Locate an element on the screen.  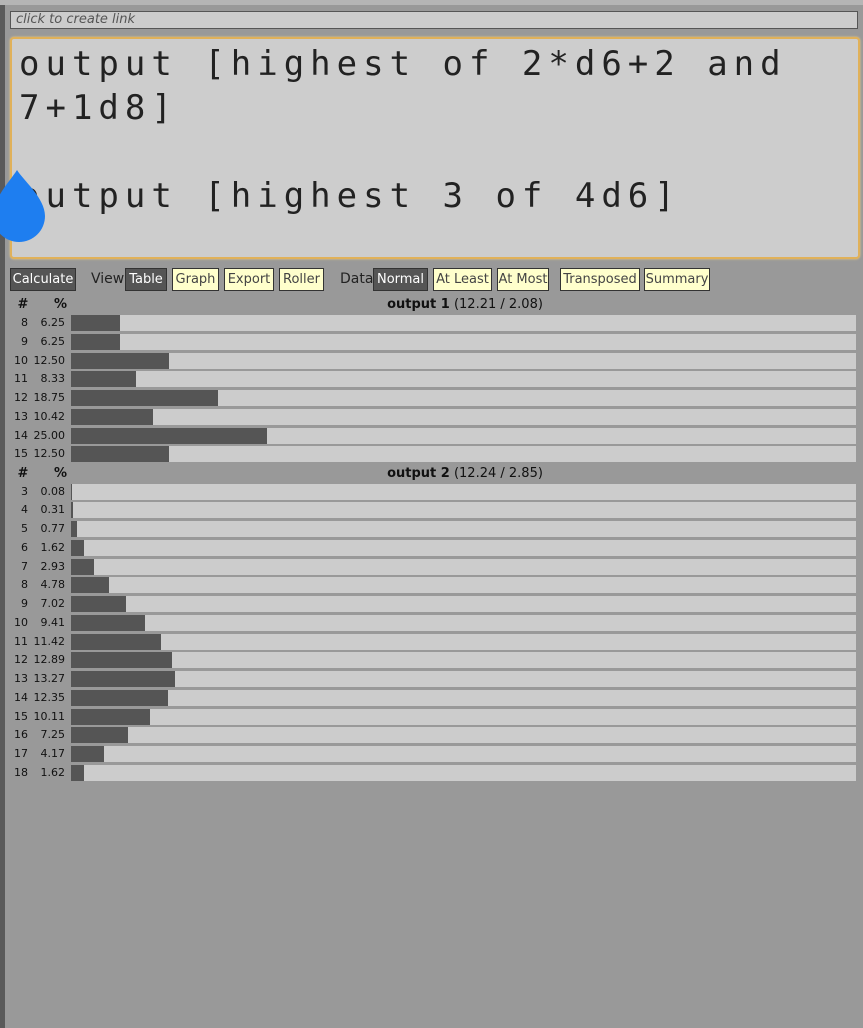
table-row: 14 25.00 is located at coordinates (431, 435).